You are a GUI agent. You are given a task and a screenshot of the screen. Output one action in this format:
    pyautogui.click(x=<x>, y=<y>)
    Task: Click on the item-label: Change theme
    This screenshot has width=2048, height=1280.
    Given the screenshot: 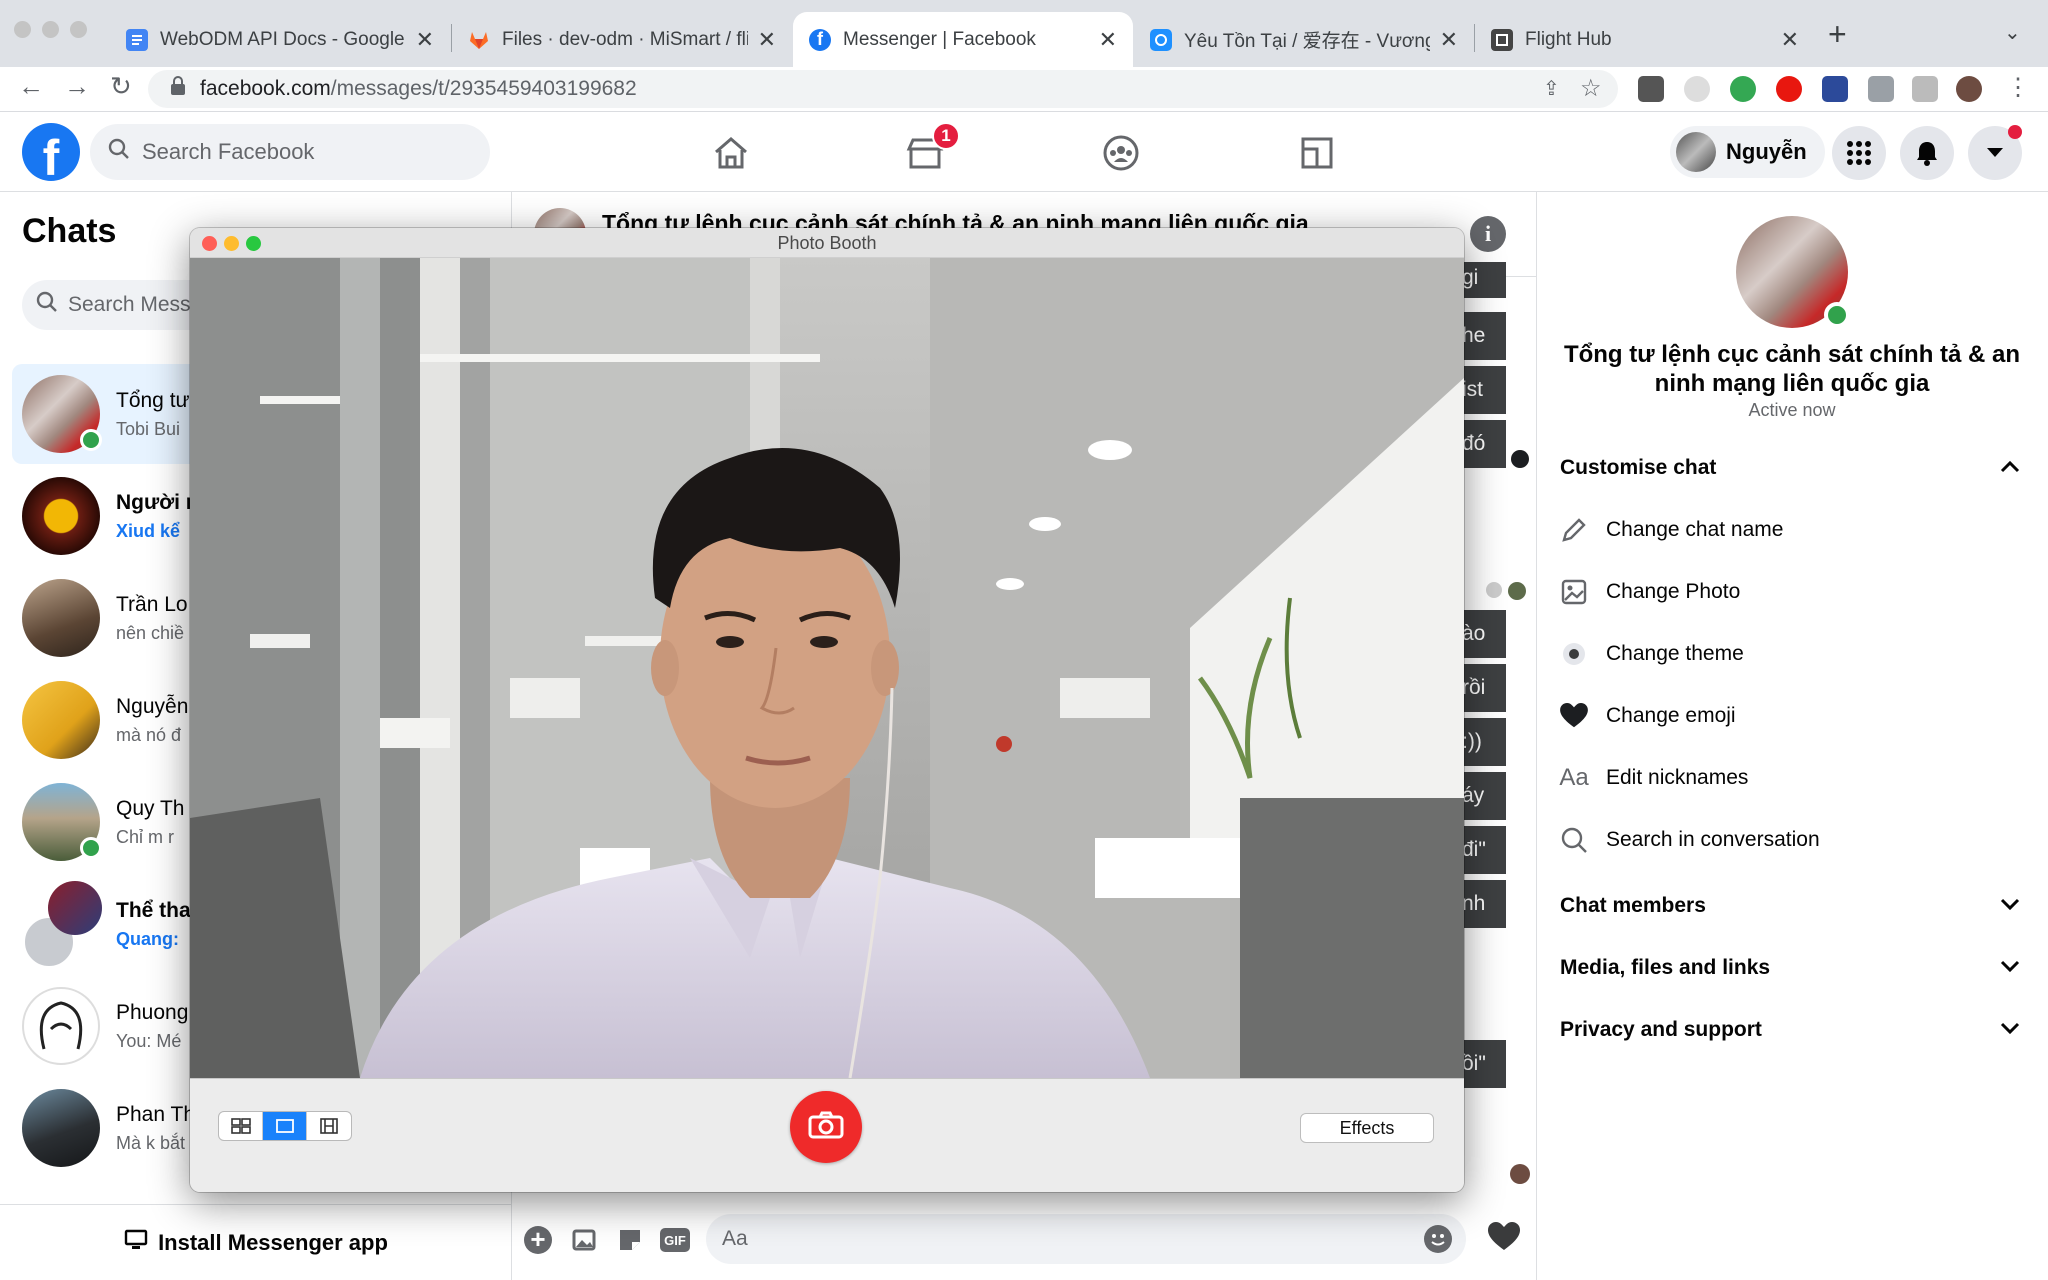 What is the action you would take?
    pyautogui.click(x=1675, y=653)
    